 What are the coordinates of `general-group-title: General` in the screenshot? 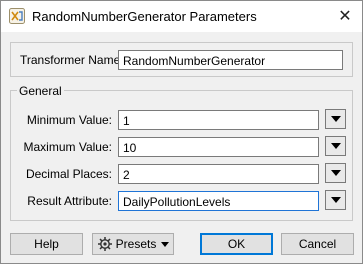 It's located at (40, 91).